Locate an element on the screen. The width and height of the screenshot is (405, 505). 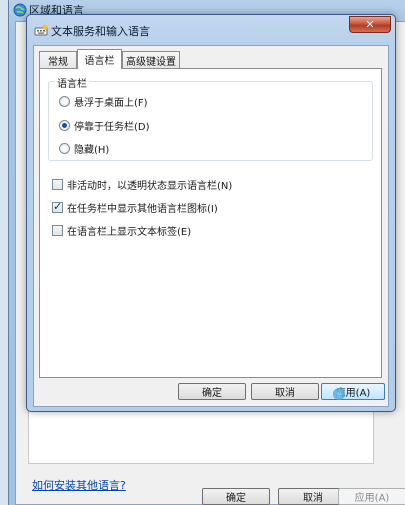
tab-advanced-key-settings: 高级键设置 is located at coordinates (151, 59).